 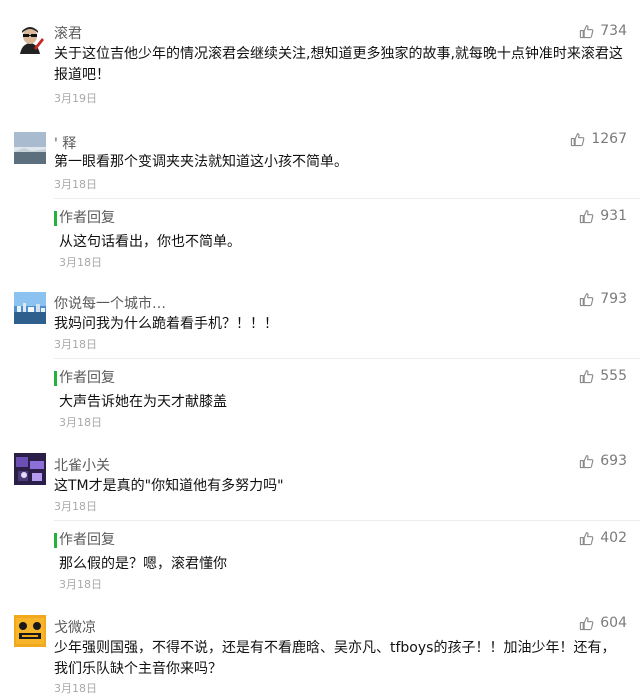 What do you see at coordinates (166, 324) in the screenshot?
I see `comment-text: 我妈问我为什么跪着看手机？！！！` at bounding box center [166, 324].